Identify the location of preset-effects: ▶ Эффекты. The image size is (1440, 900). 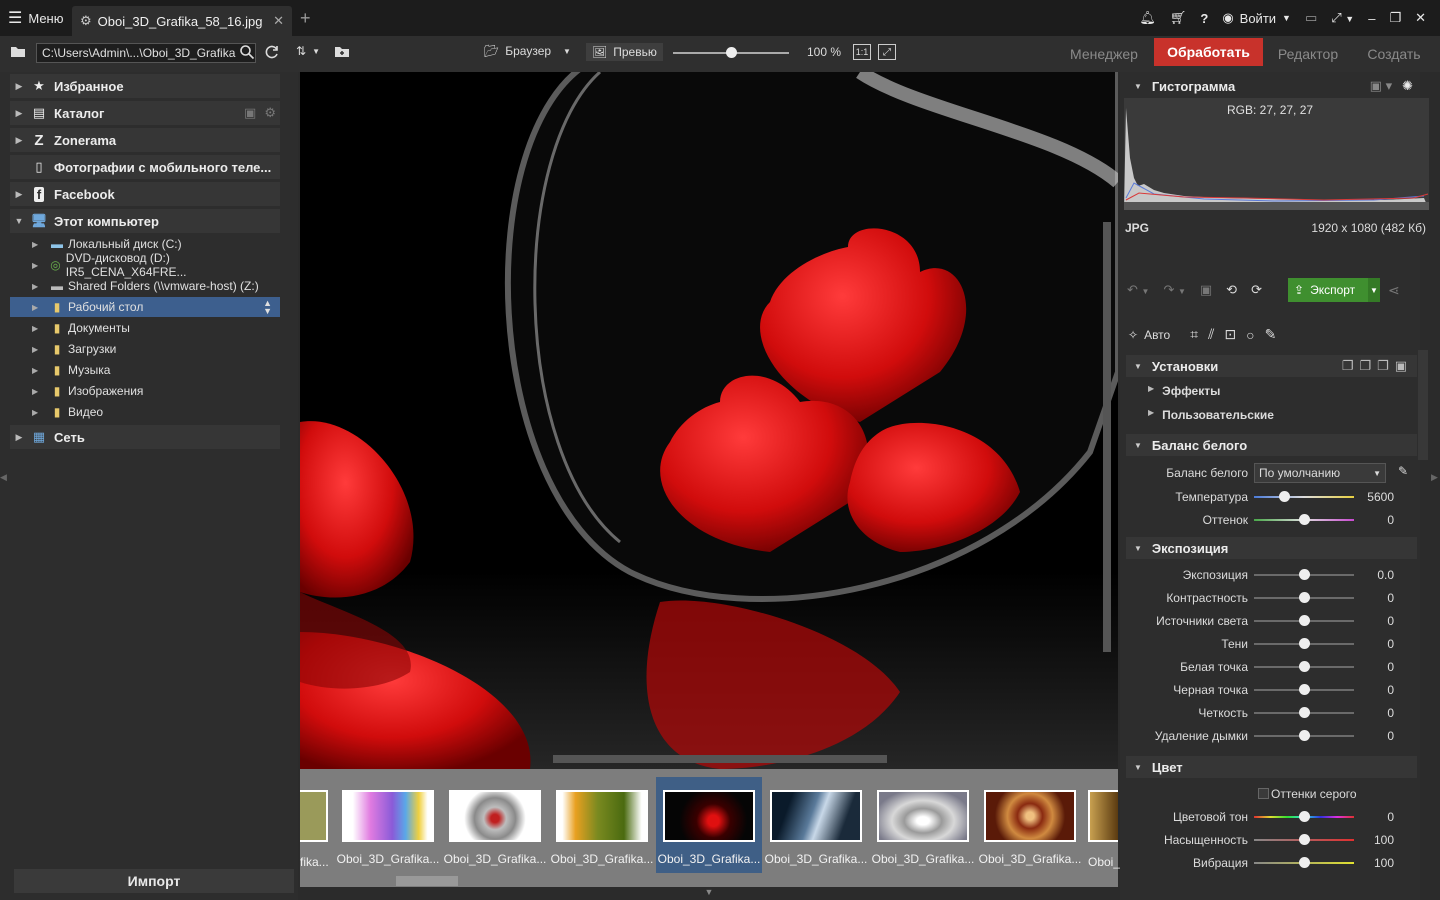
(1184, 391).